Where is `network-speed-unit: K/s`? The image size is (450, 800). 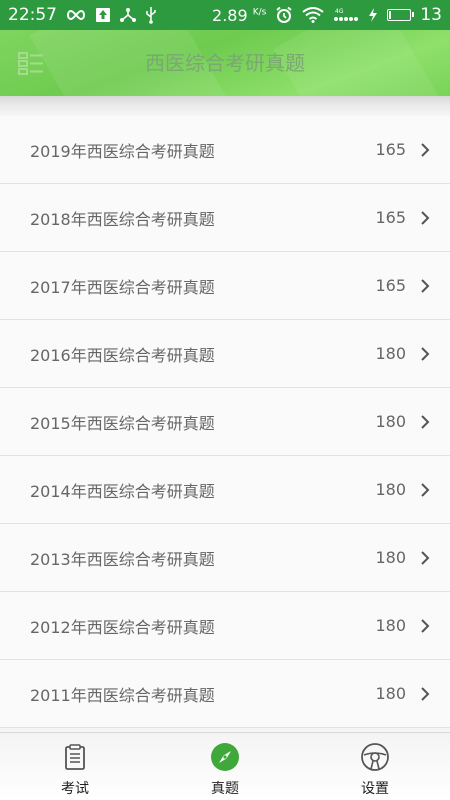 network-speed-unit: K/s is located at coordinates (259, 12).